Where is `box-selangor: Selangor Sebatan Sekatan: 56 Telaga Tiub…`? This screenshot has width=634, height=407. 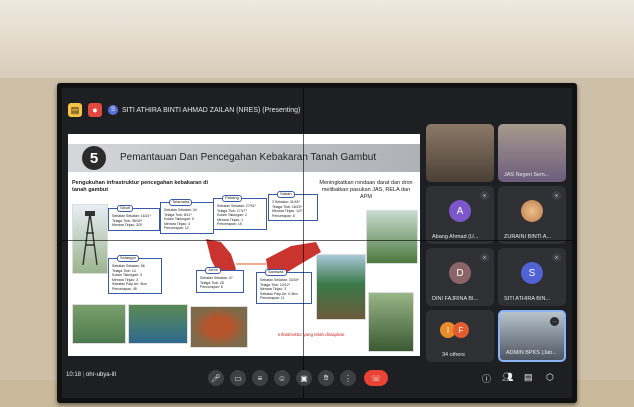
box-selangor: Selangor Sebatan Sekatan: 56 Telaga Tiub… is located at coordinates (135, 274).